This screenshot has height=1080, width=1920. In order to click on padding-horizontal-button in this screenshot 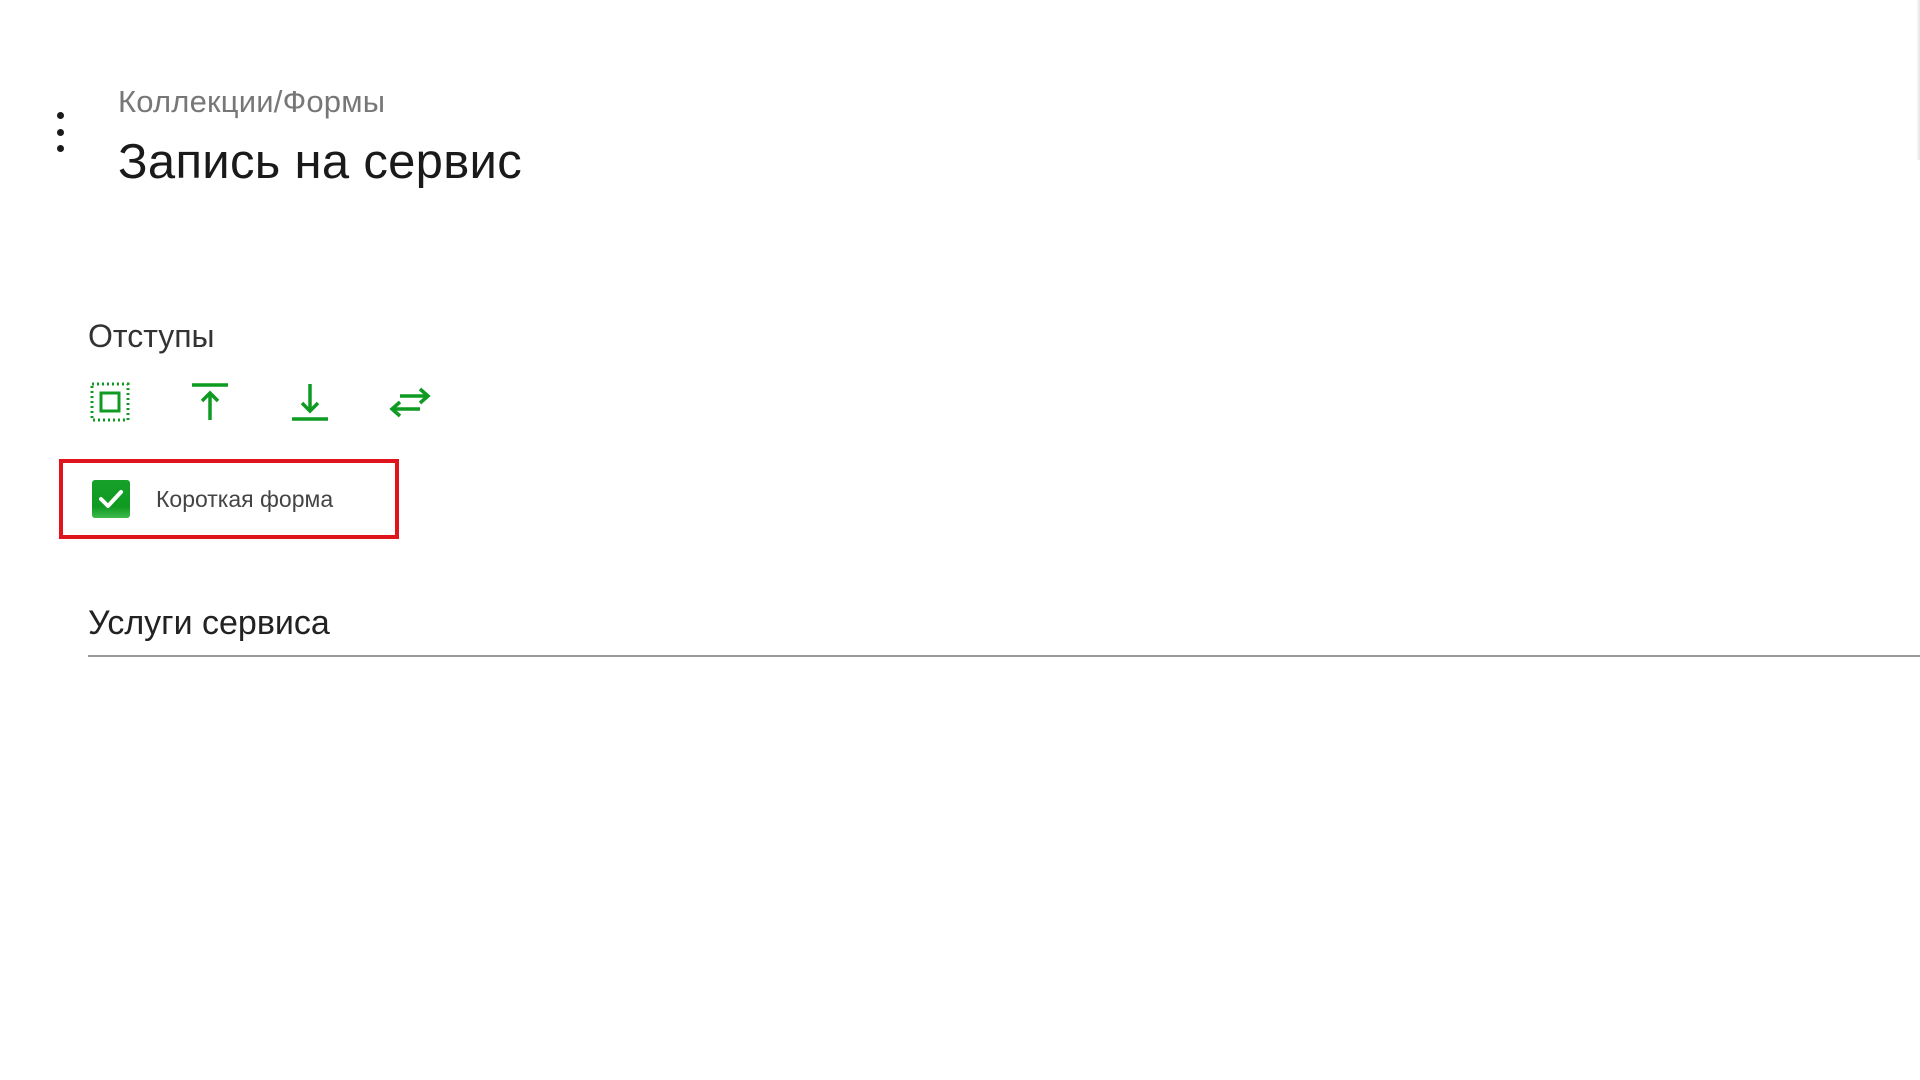, I will do `click(410, 402)`.